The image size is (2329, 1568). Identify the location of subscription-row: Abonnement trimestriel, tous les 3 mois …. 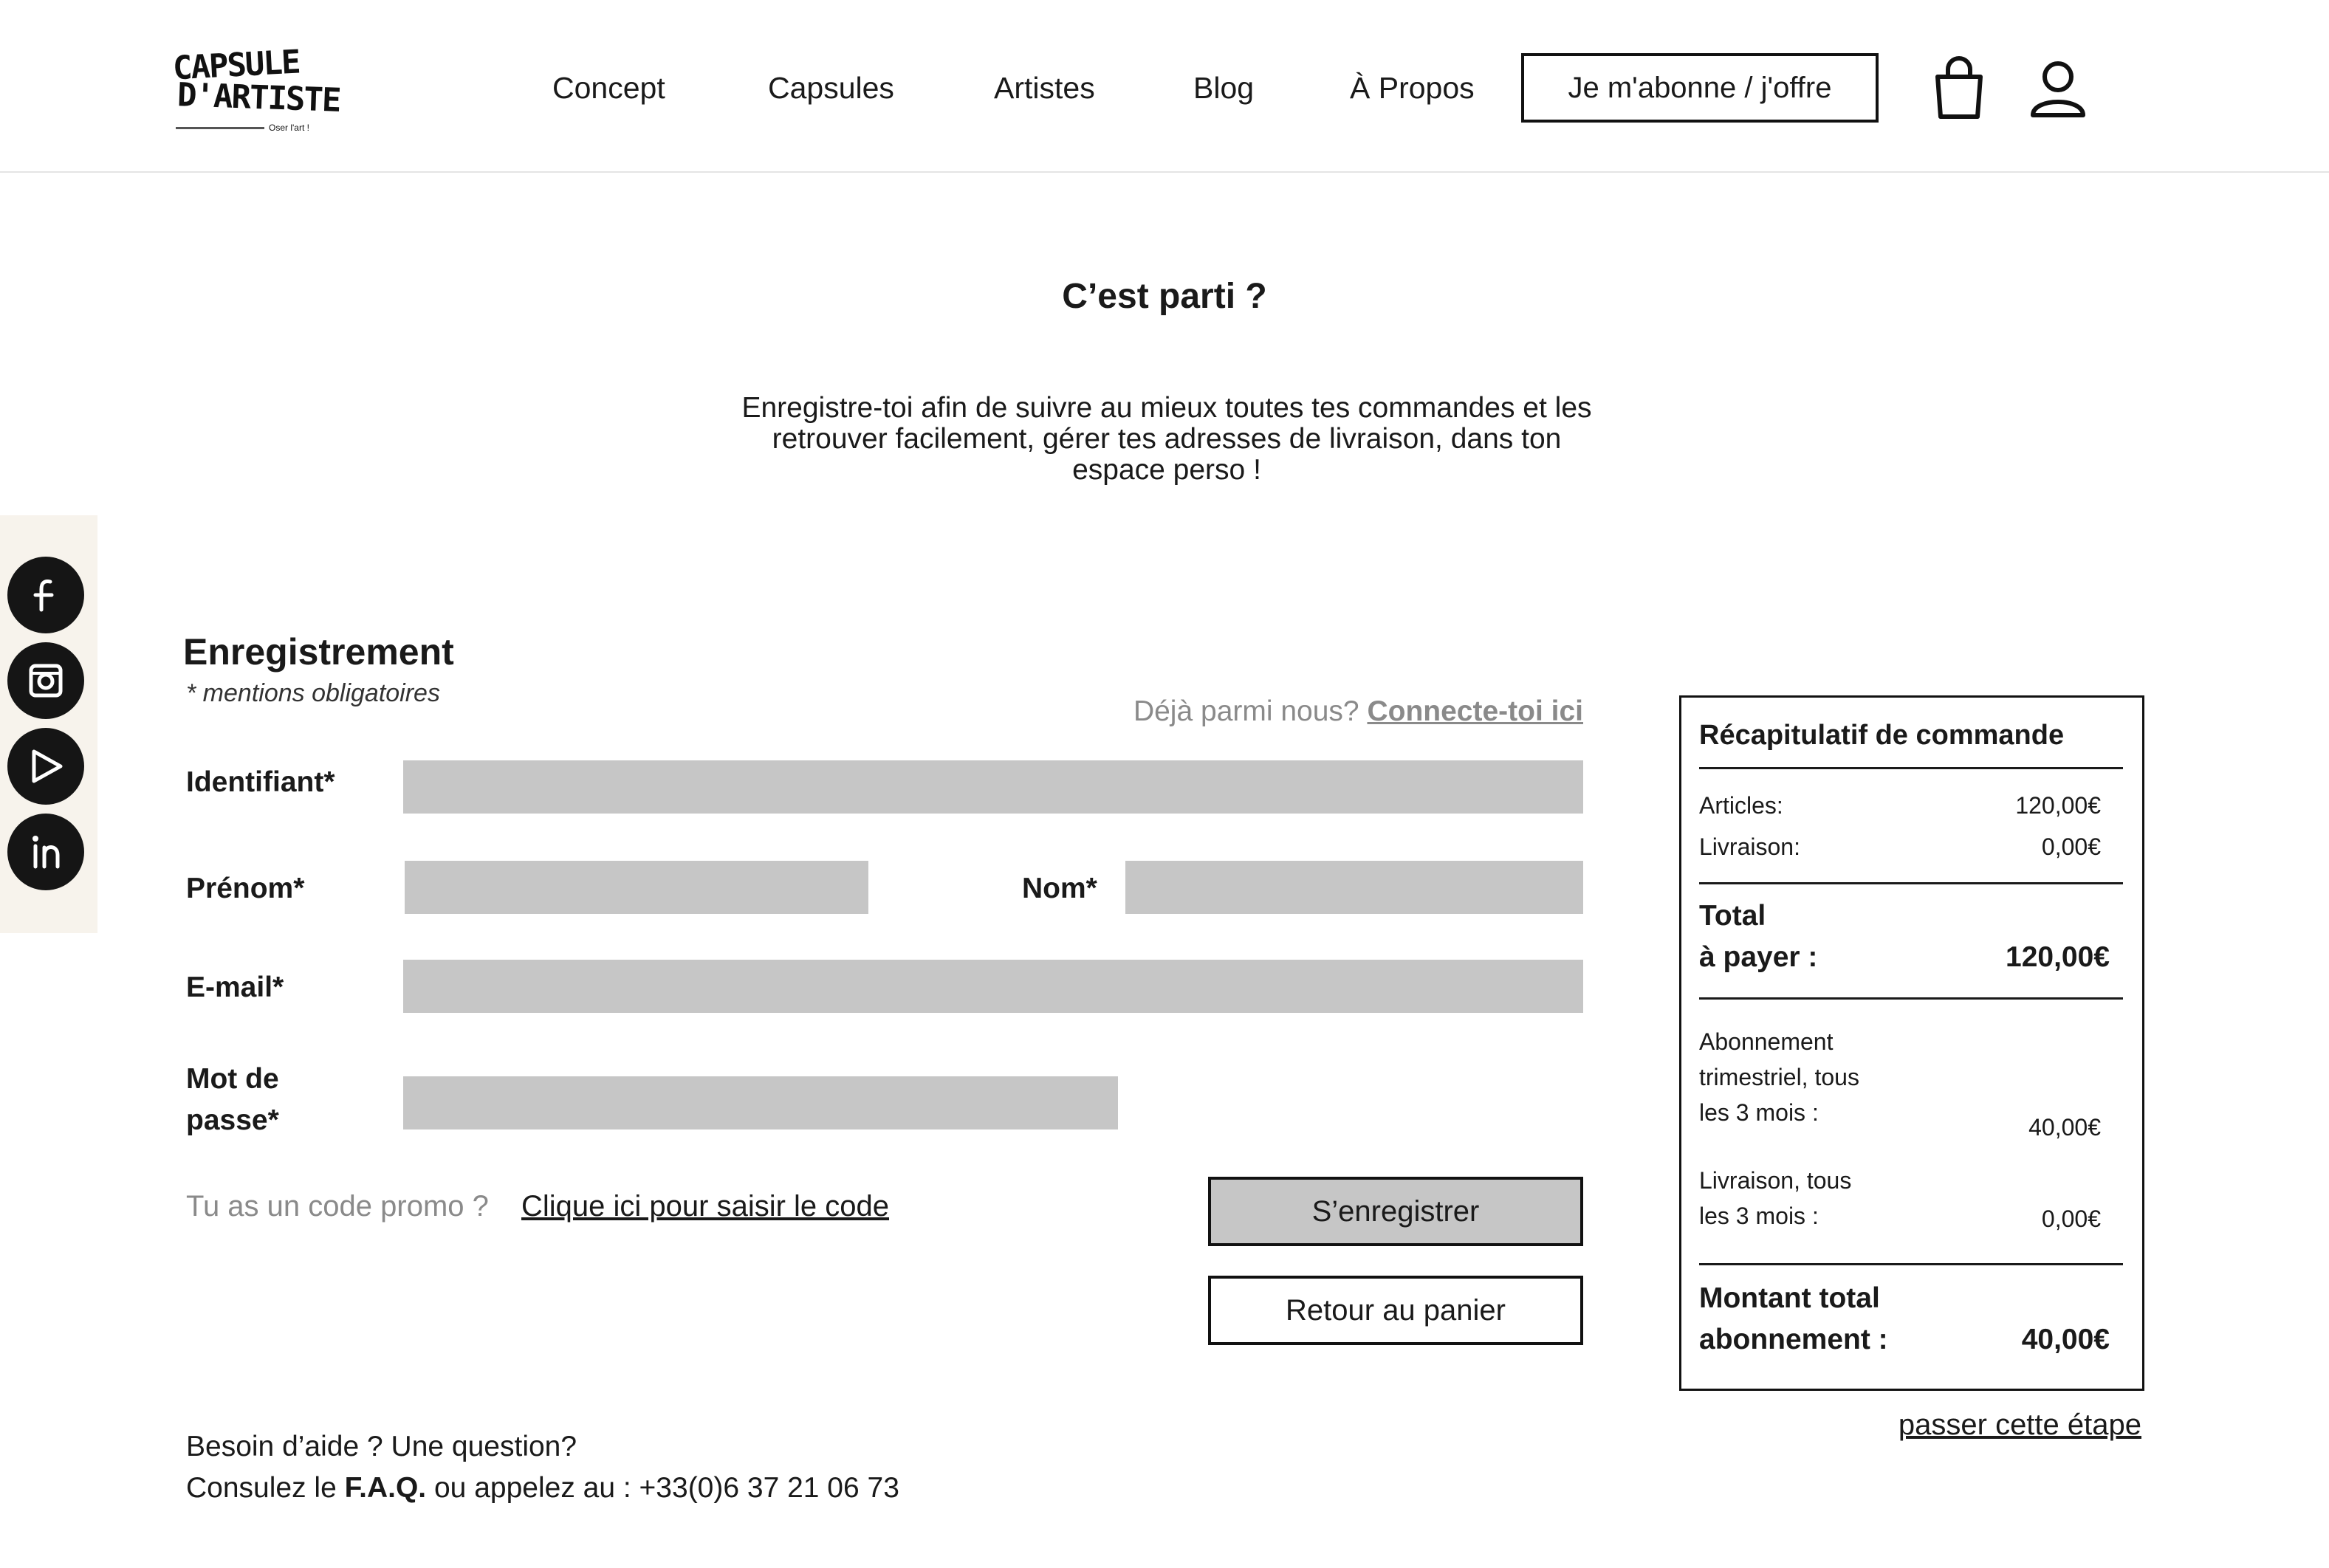
(1900, 1082).